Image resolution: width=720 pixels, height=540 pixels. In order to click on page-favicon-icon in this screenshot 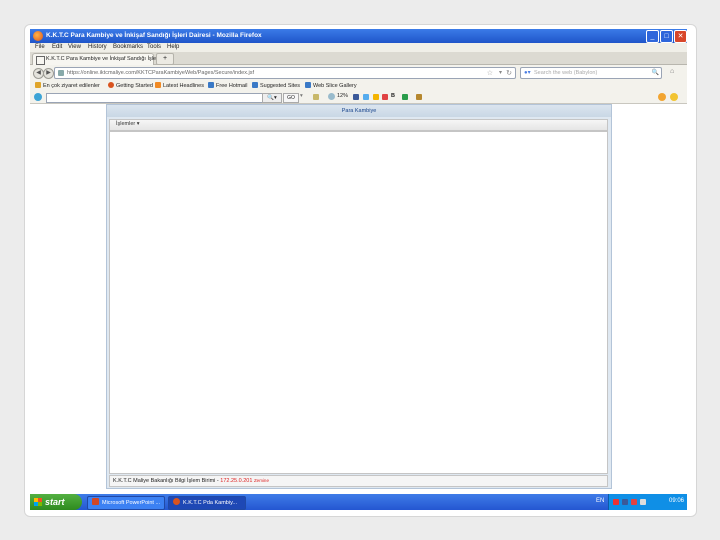, I will do `click(40, 60)`.